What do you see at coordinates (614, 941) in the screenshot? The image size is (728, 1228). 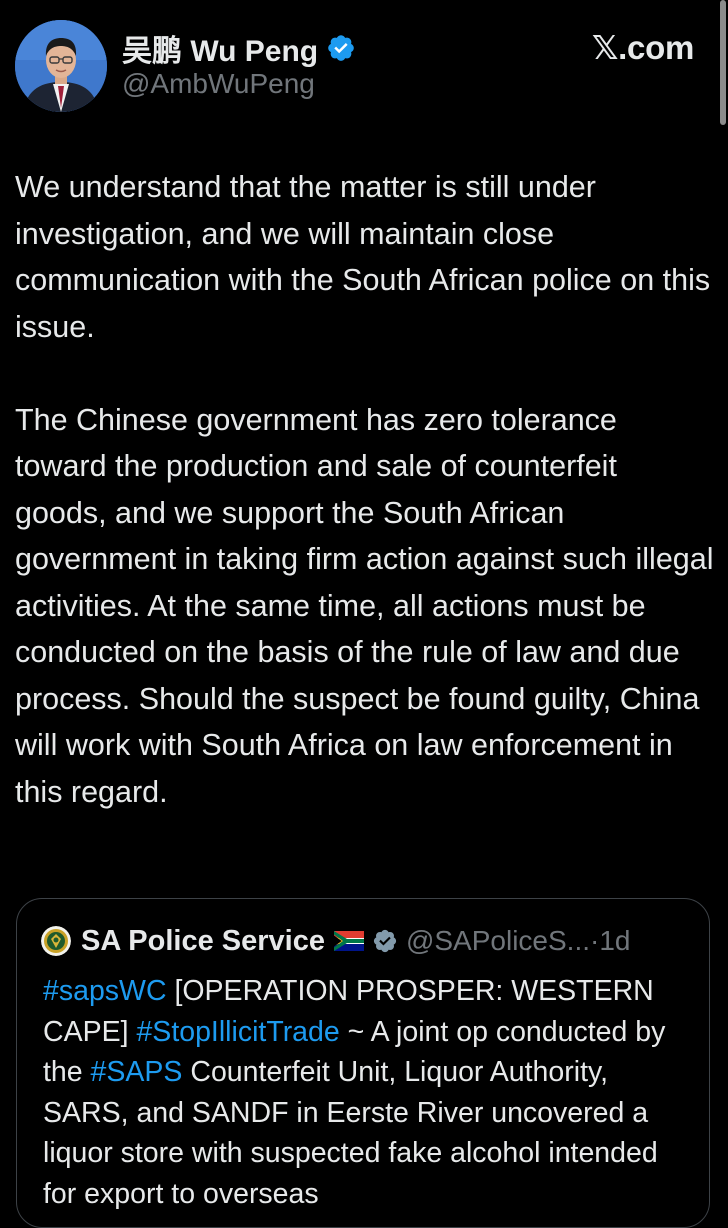 I see `quoted-tweet-timestamp: 1d` at bounding box center [614, 941].